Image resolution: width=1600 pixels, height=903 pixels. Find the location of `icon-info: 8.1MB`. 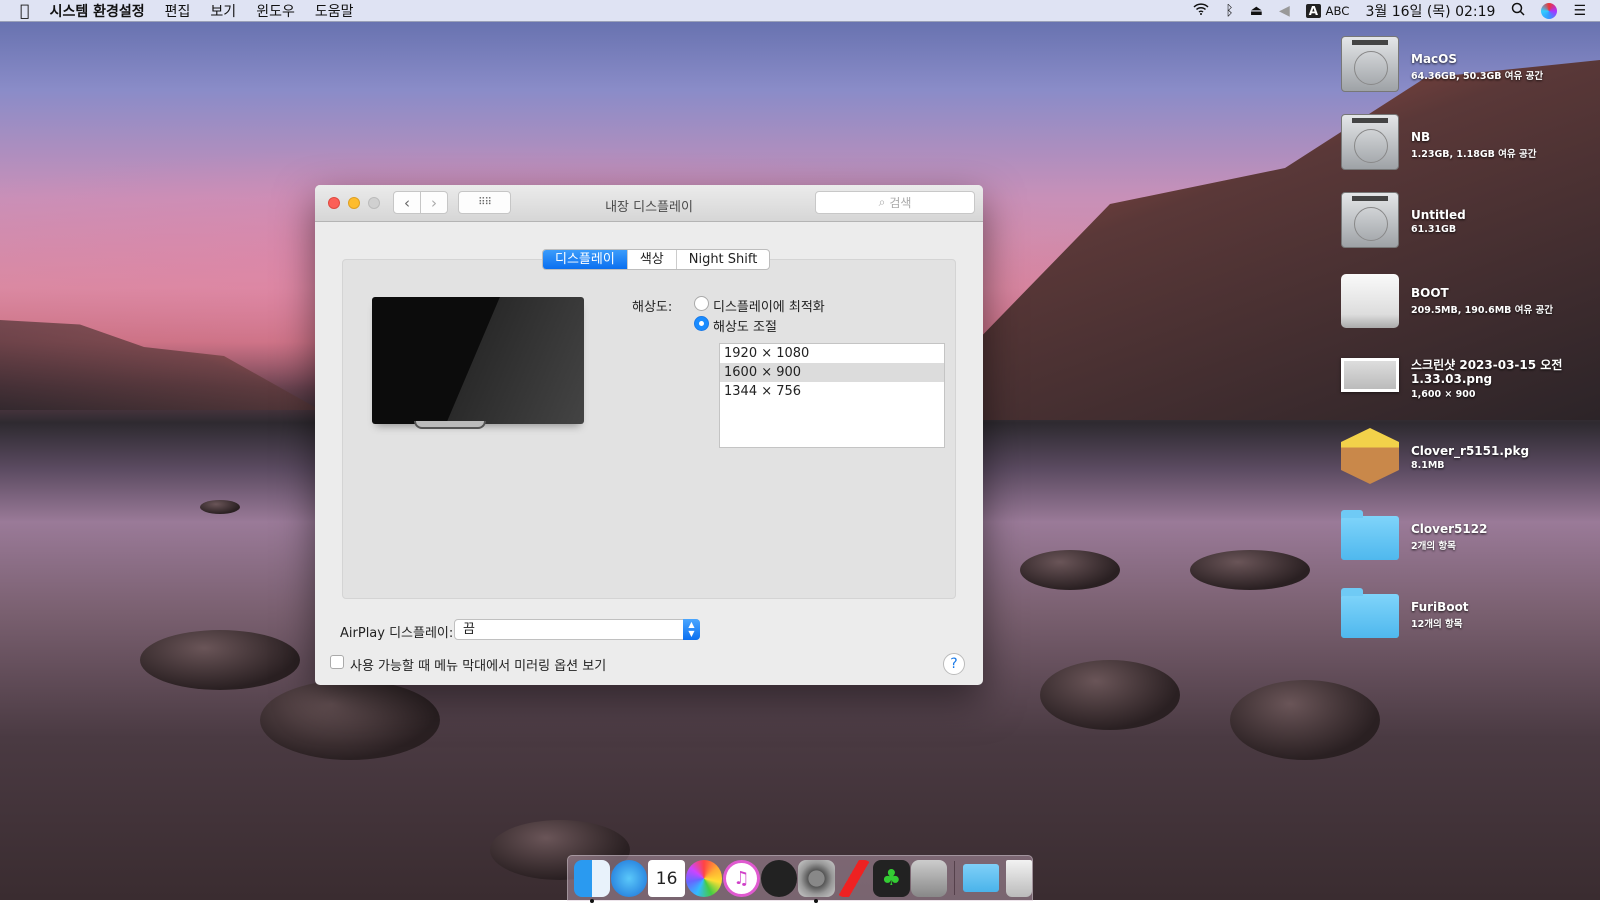

icon-info: 8.1MB is located at coordinates (1428, 465).